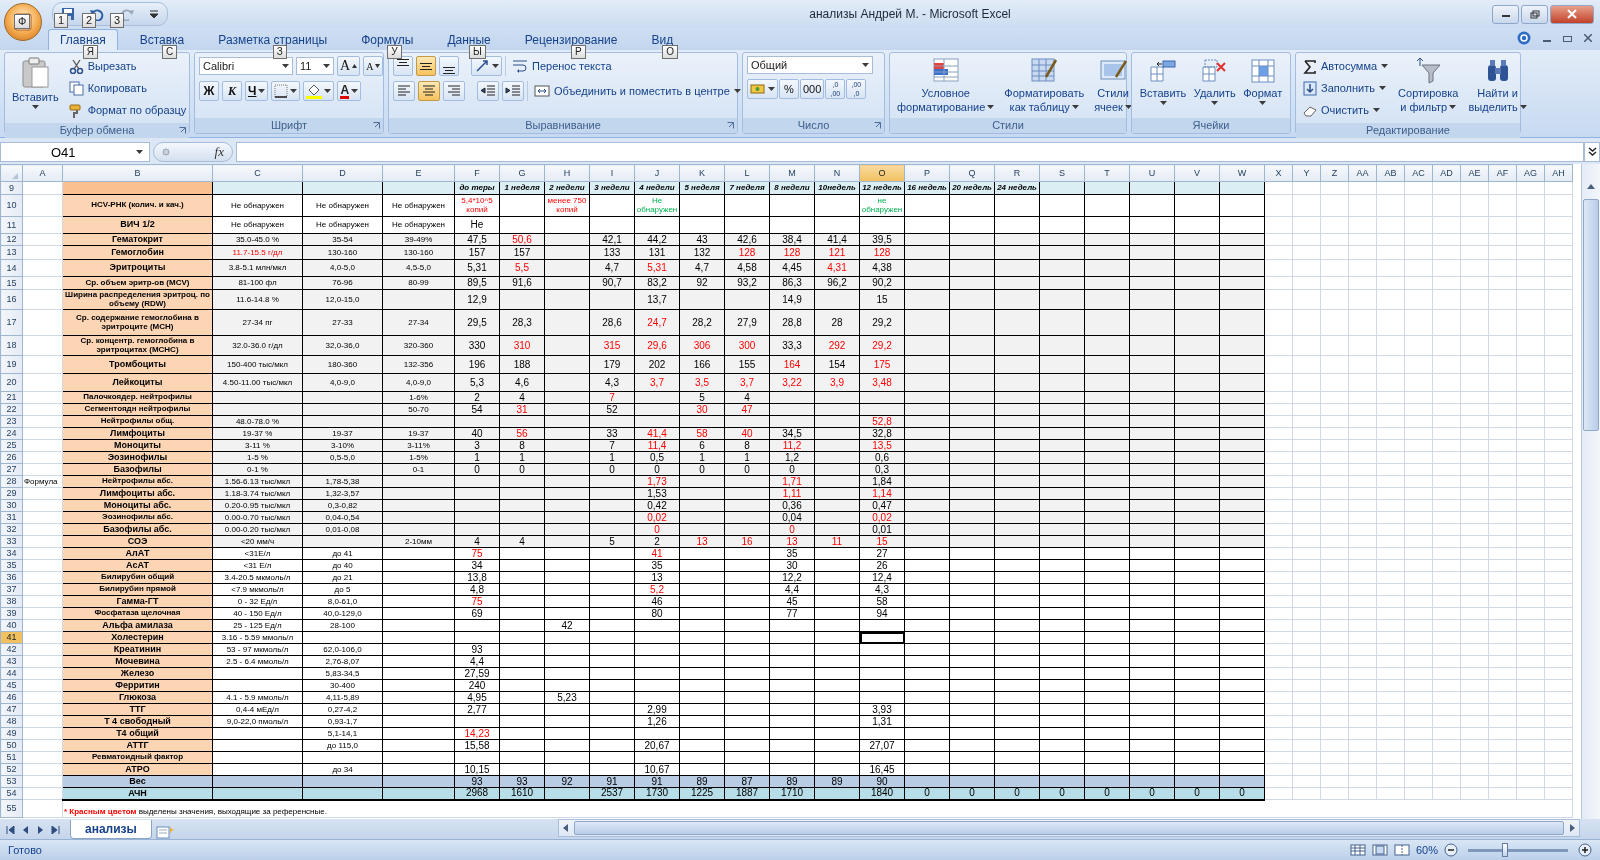 Image resolution: width=1600 pixels, height=860 pixels. What do you see at coordinates (567, 173) in the screenshot?
I see `column-header: H` at bounding box center [567, 173].